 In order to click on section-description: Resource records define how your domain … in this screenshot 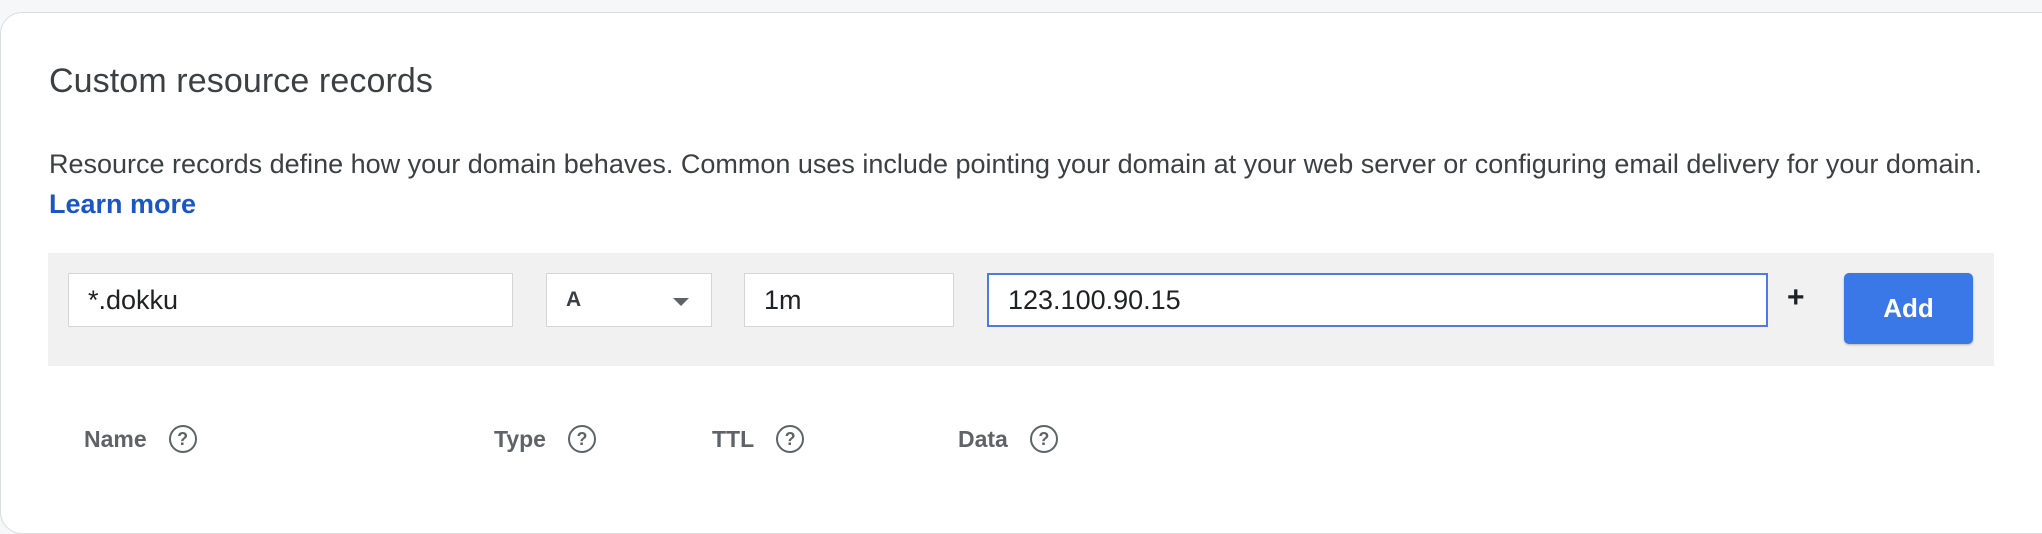, I will do `click(1024, 184)`.